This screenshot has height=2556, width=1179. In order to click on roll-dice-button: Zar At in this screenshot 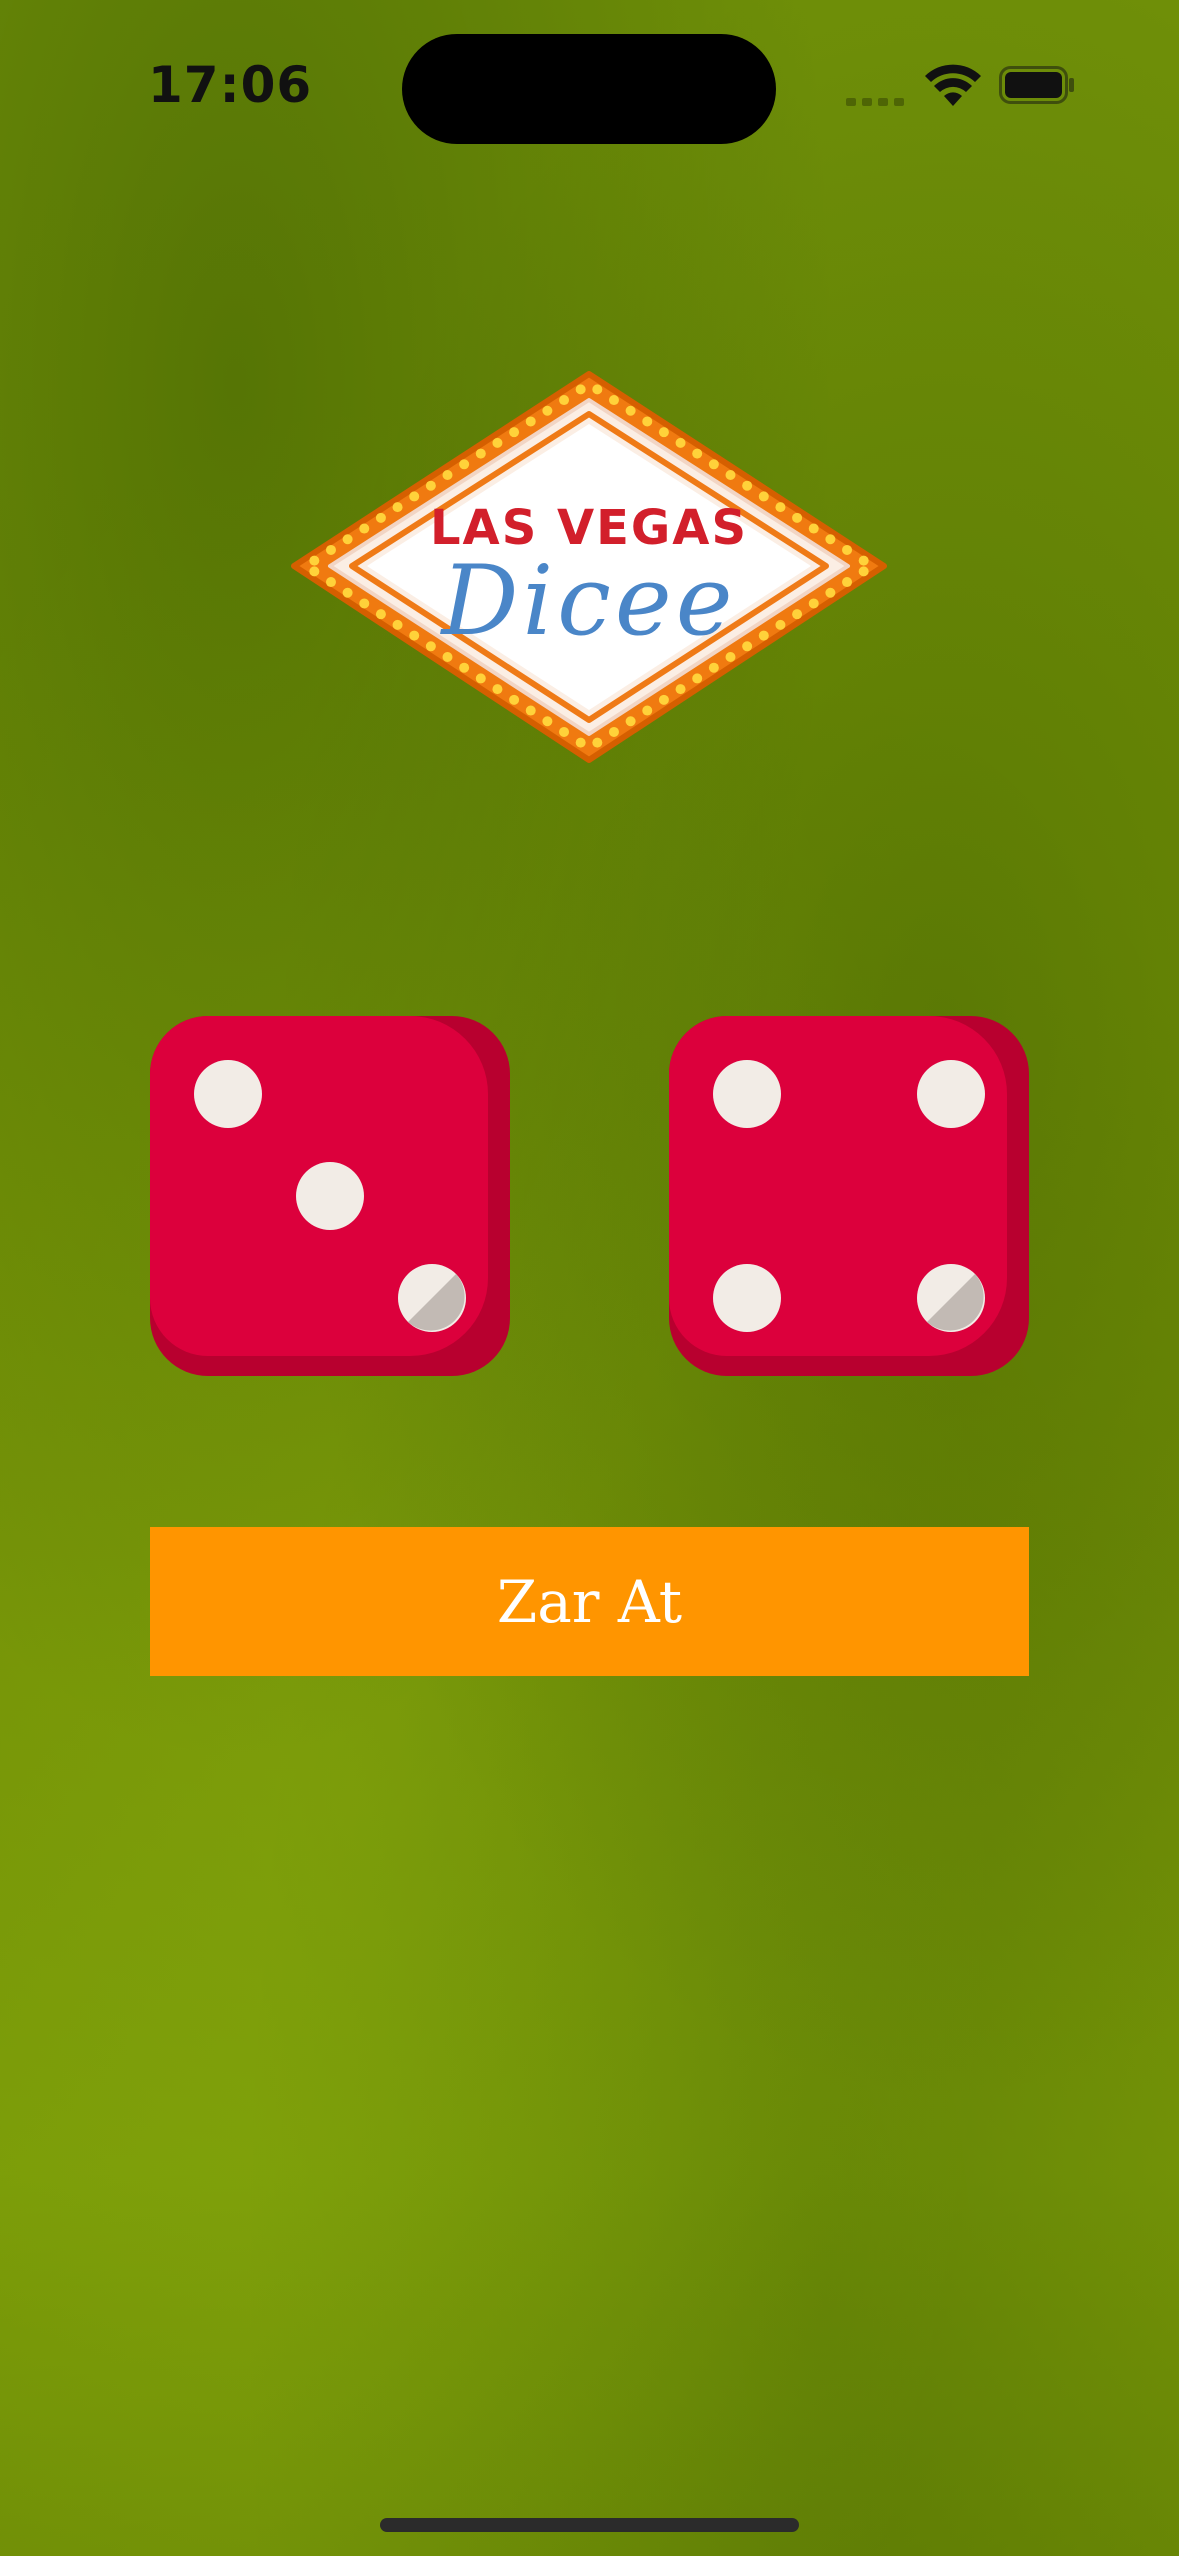, I will do `click(589, 1601)`.